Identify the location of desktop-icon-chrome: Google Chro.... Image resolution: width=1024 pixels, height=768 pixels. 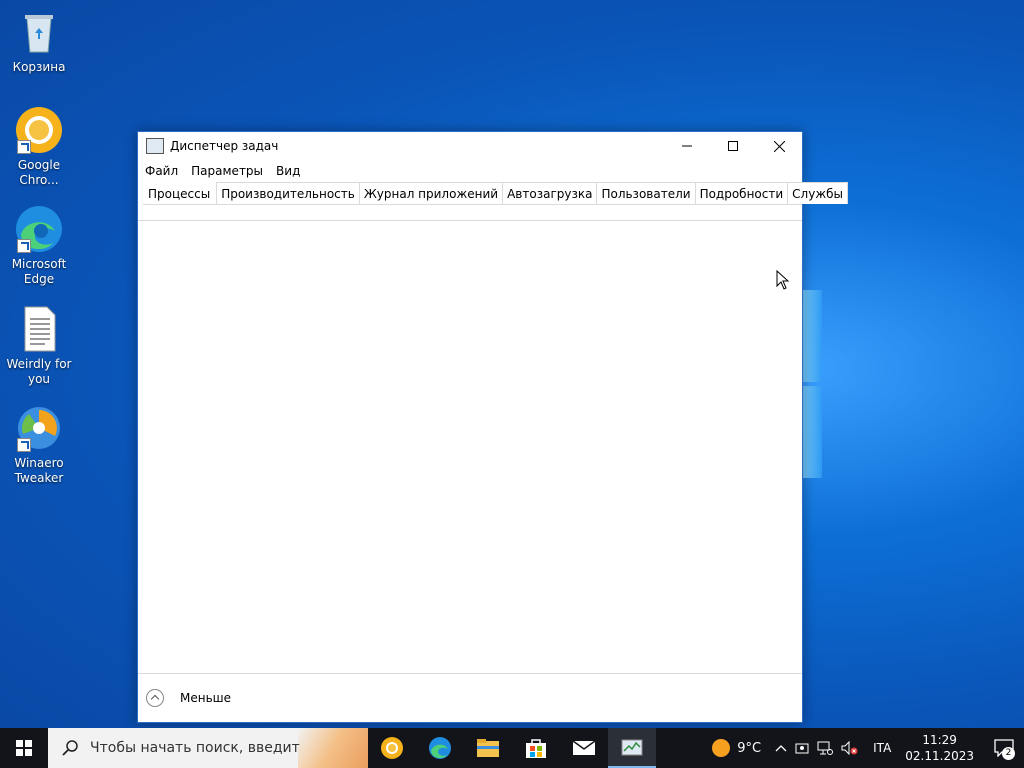
(39, 147).